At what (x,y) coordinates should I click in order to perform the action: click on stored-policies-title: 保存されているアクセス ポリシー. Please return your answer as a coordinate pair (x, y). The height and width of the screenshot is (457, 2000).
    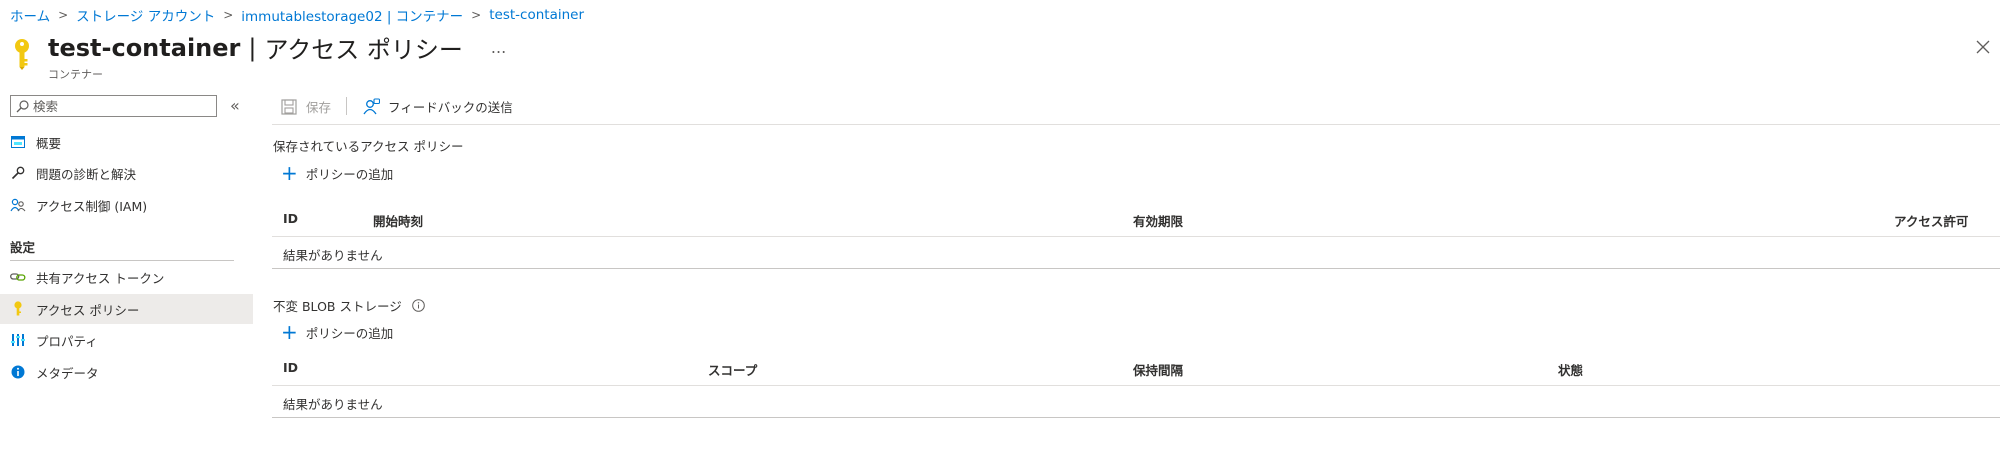
    Looking at the image, I should click on (368, 146).